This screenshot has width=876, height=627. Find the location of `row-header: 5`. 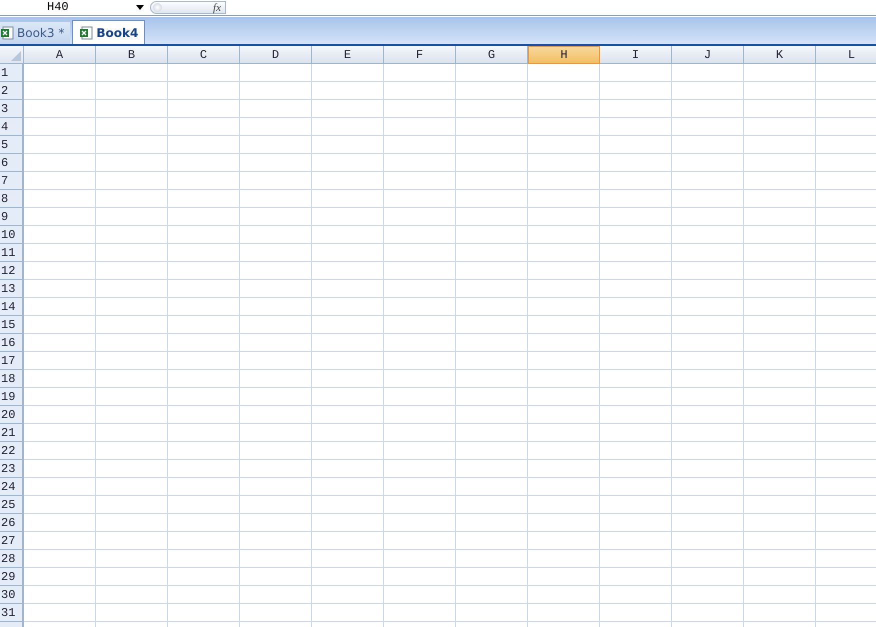

row-header: 5 is located at coordinates (12, 145).